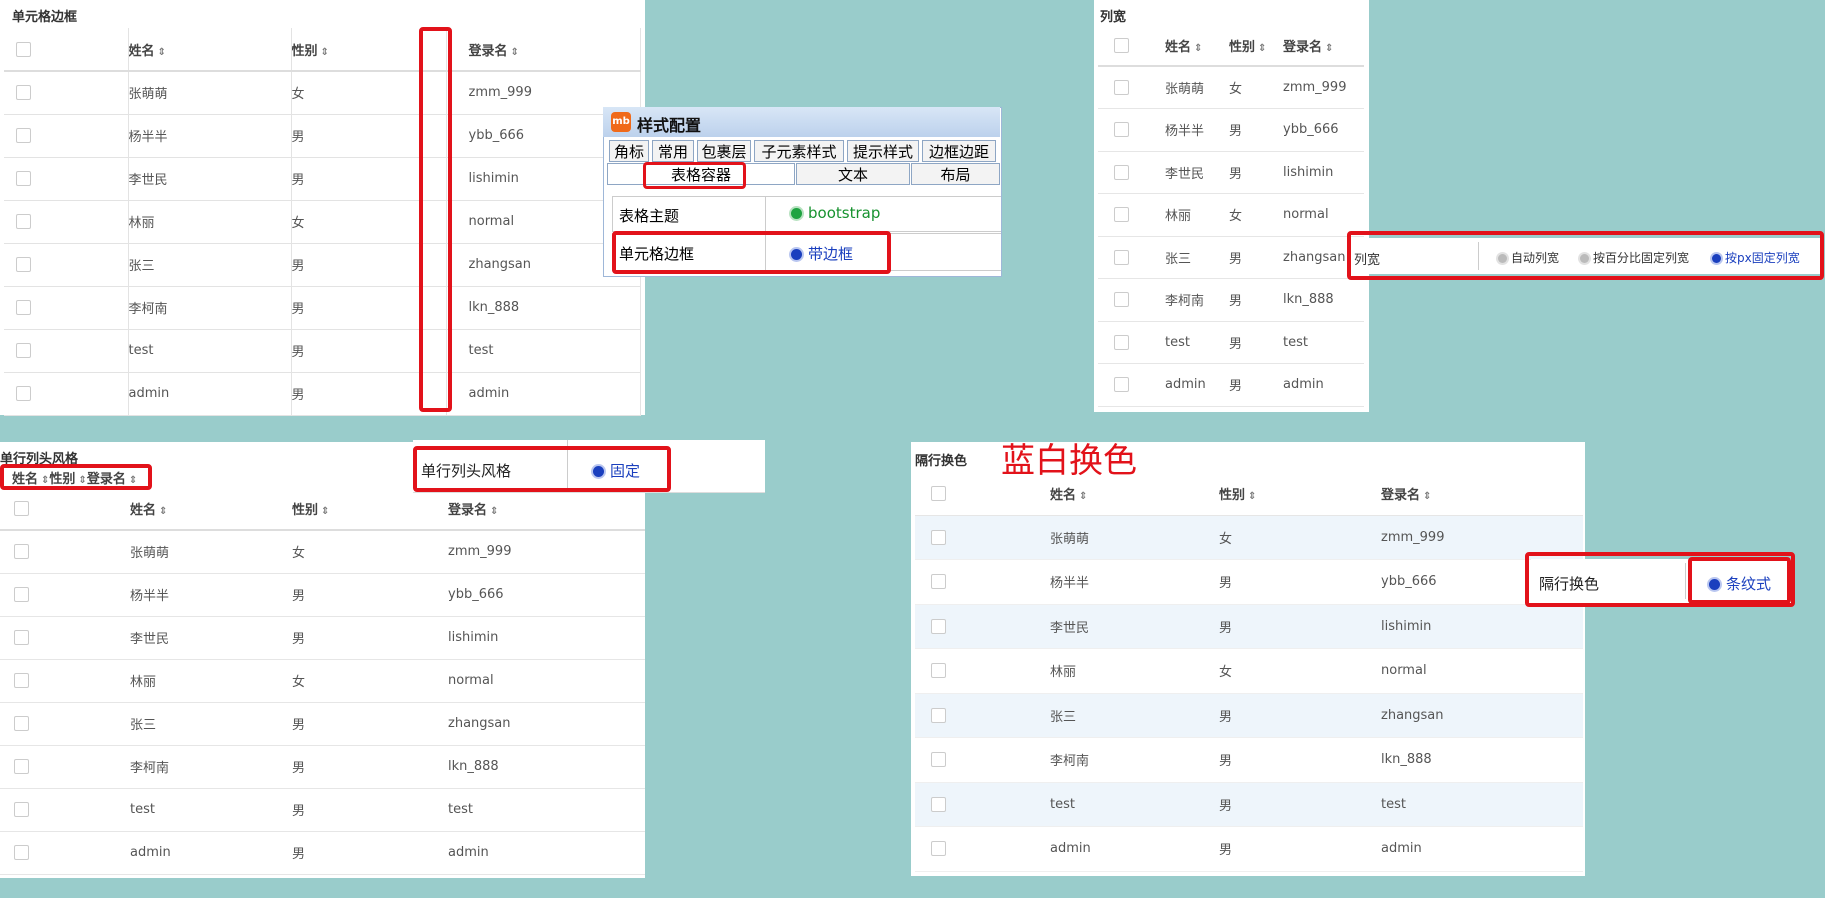 The height and width of the screenshot is (898, 1825). What do you see at coordinates (1231, 172) in the screenshot?
I see `table-row: 李世民男 lishimin` at bounding box center [1231, 172].